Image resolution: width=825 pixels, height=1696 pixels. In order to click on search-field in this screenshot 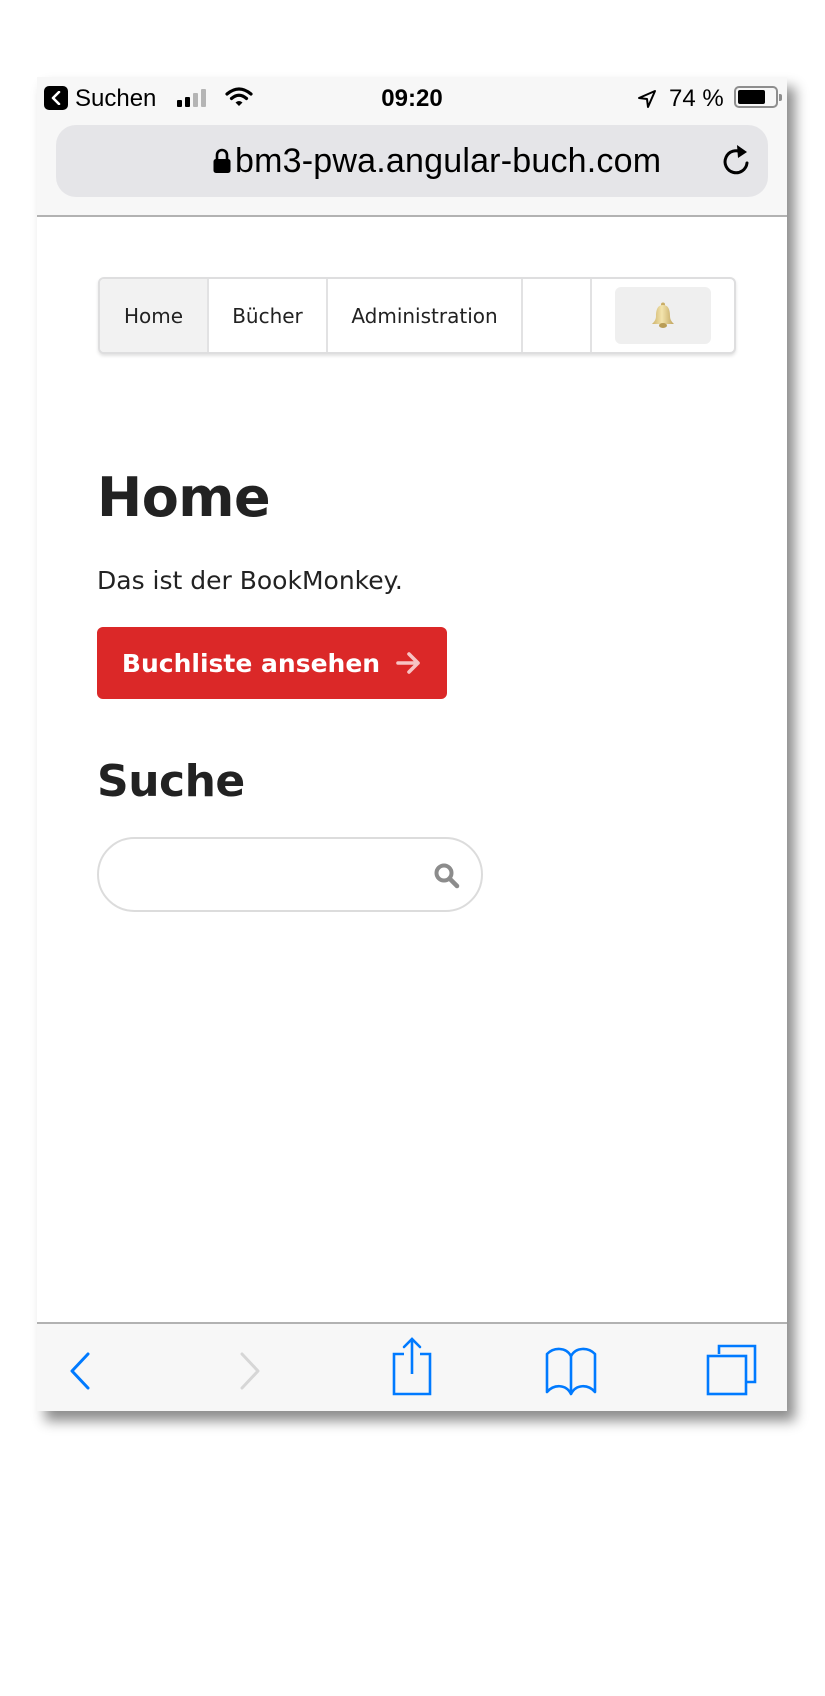, I will do `click(290, 874)`.